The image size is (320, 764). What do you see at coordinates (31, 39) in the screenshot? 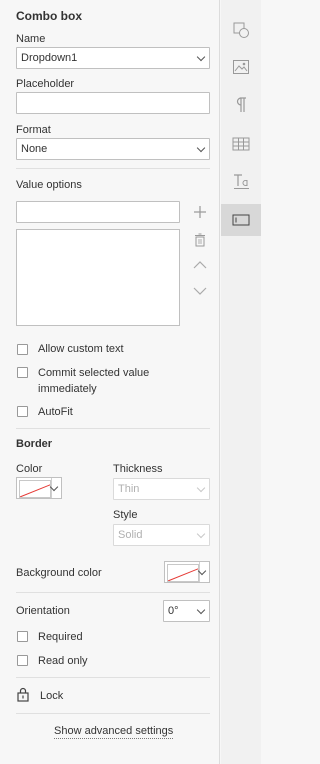
I see `name-label: Name` at bounding box center [31, 39].